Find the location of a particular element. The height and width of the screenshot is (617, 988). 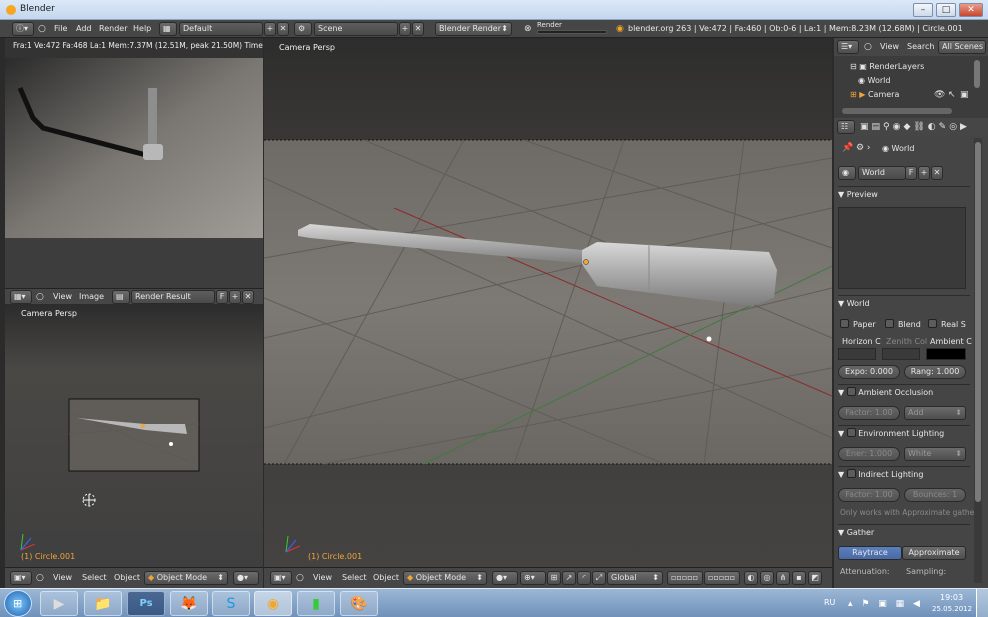

menu-search: Search is located at coordinates (920, 46).